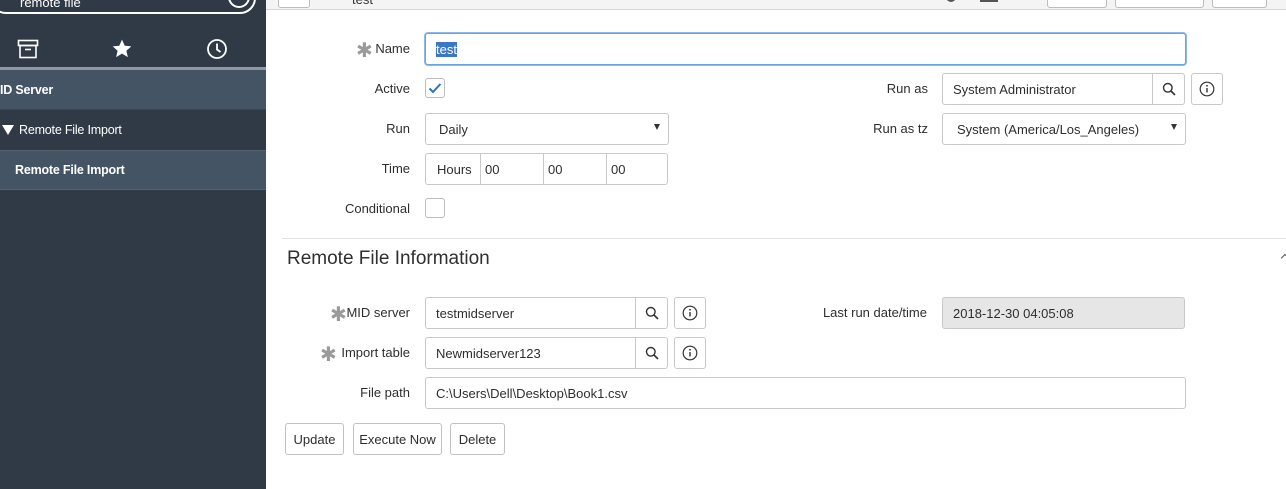 Image resolution: width=1286 pixels, height=489 pixels. I want to click on sidebar-item-label: Remote File Import, so click(70, 170).